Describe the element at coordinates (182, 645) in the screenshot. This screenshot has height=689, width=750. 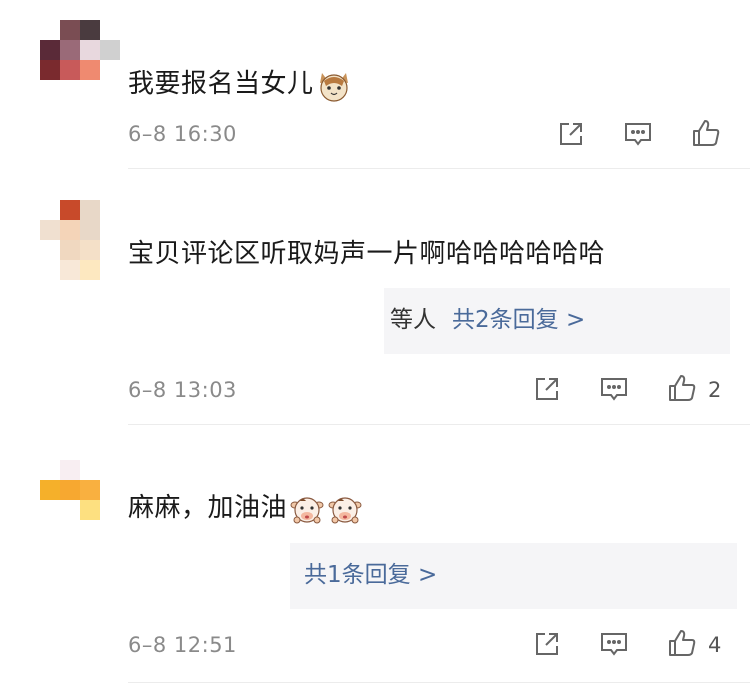
I see `comment-time: 6–8 12:51` at that location.